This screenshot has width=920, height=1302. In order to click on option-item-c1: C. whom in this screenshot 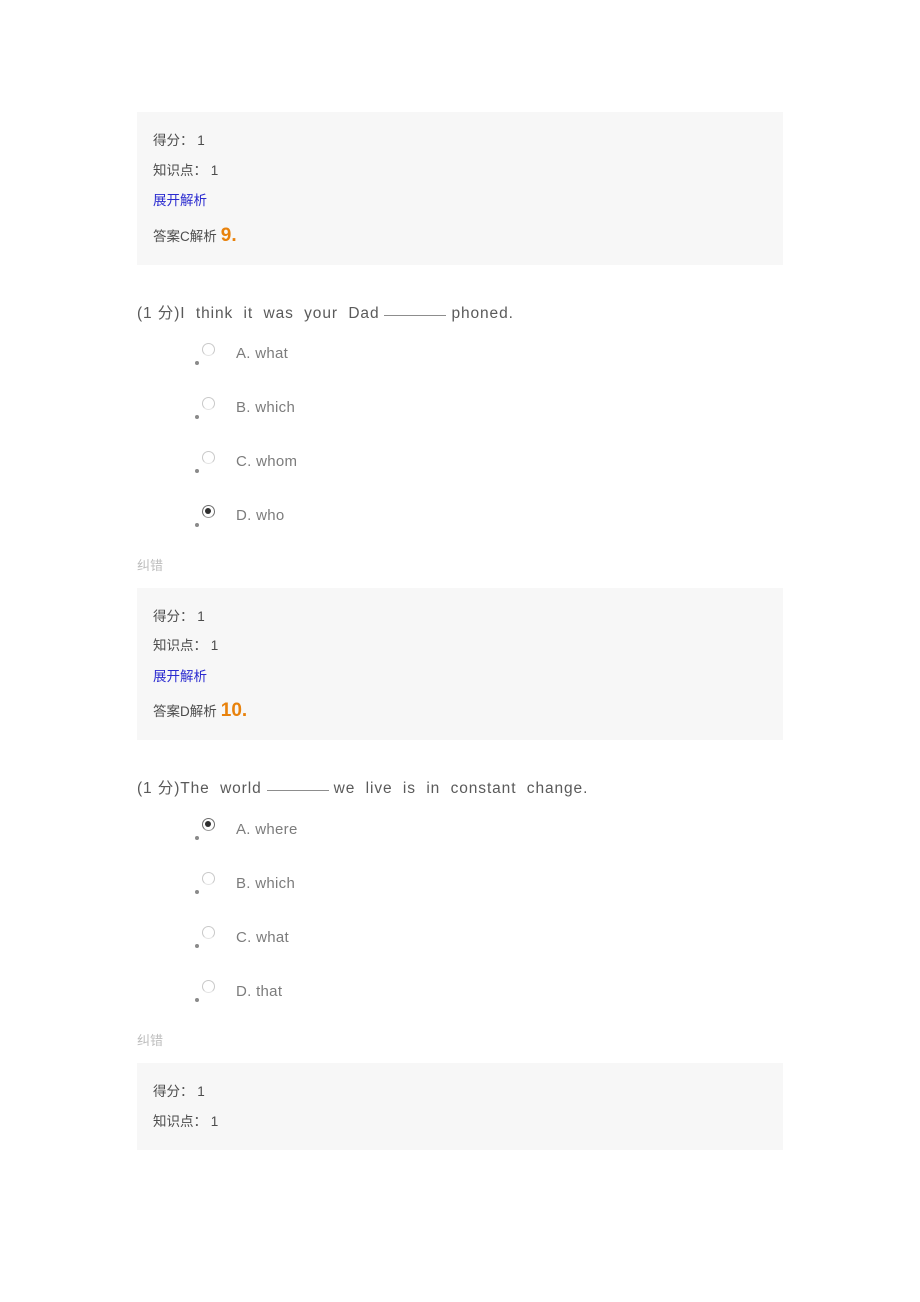, I will do `click(487, 462)`.